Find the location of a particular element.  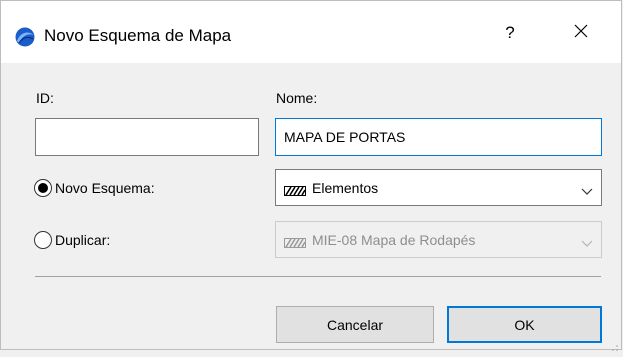

close-icon is located at coordinates (581, 33).